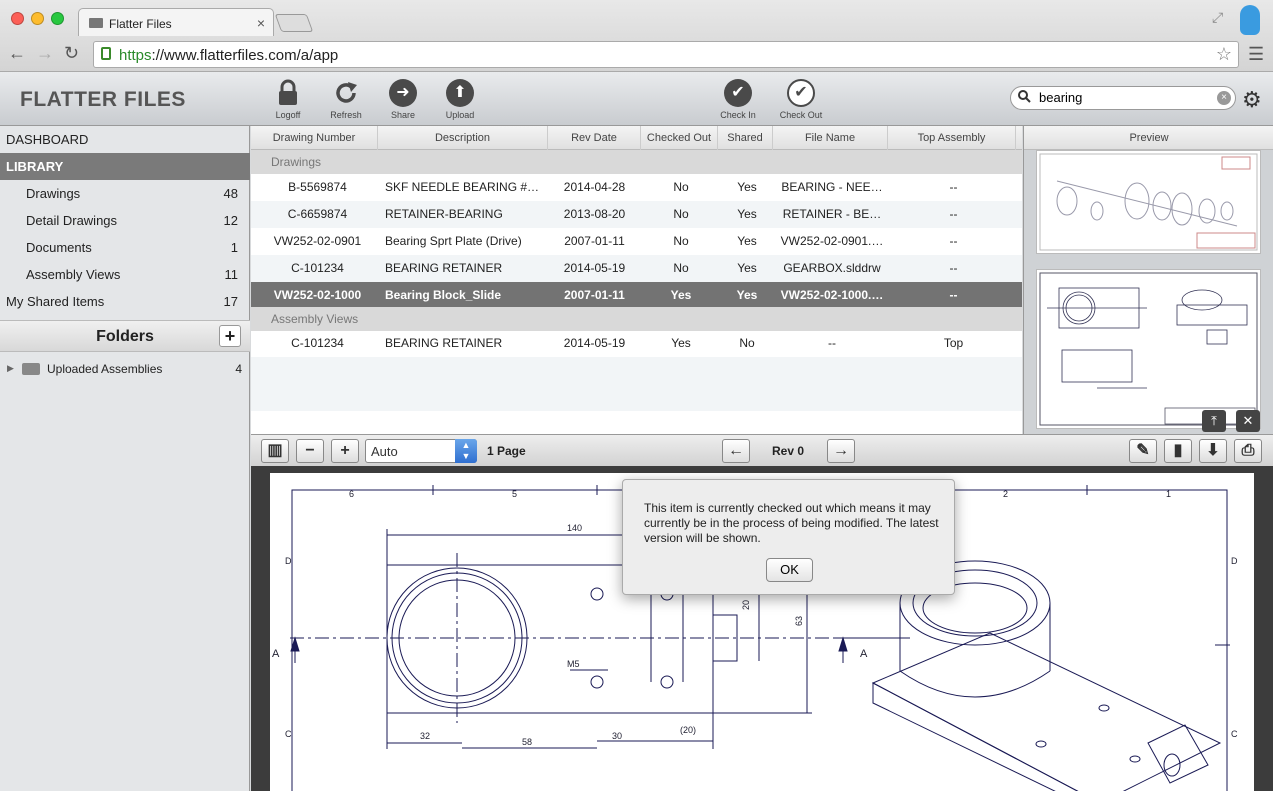 This screenshot has width=1273, height=791. I want to click on edit-button: ✎, so click(1143, 451).